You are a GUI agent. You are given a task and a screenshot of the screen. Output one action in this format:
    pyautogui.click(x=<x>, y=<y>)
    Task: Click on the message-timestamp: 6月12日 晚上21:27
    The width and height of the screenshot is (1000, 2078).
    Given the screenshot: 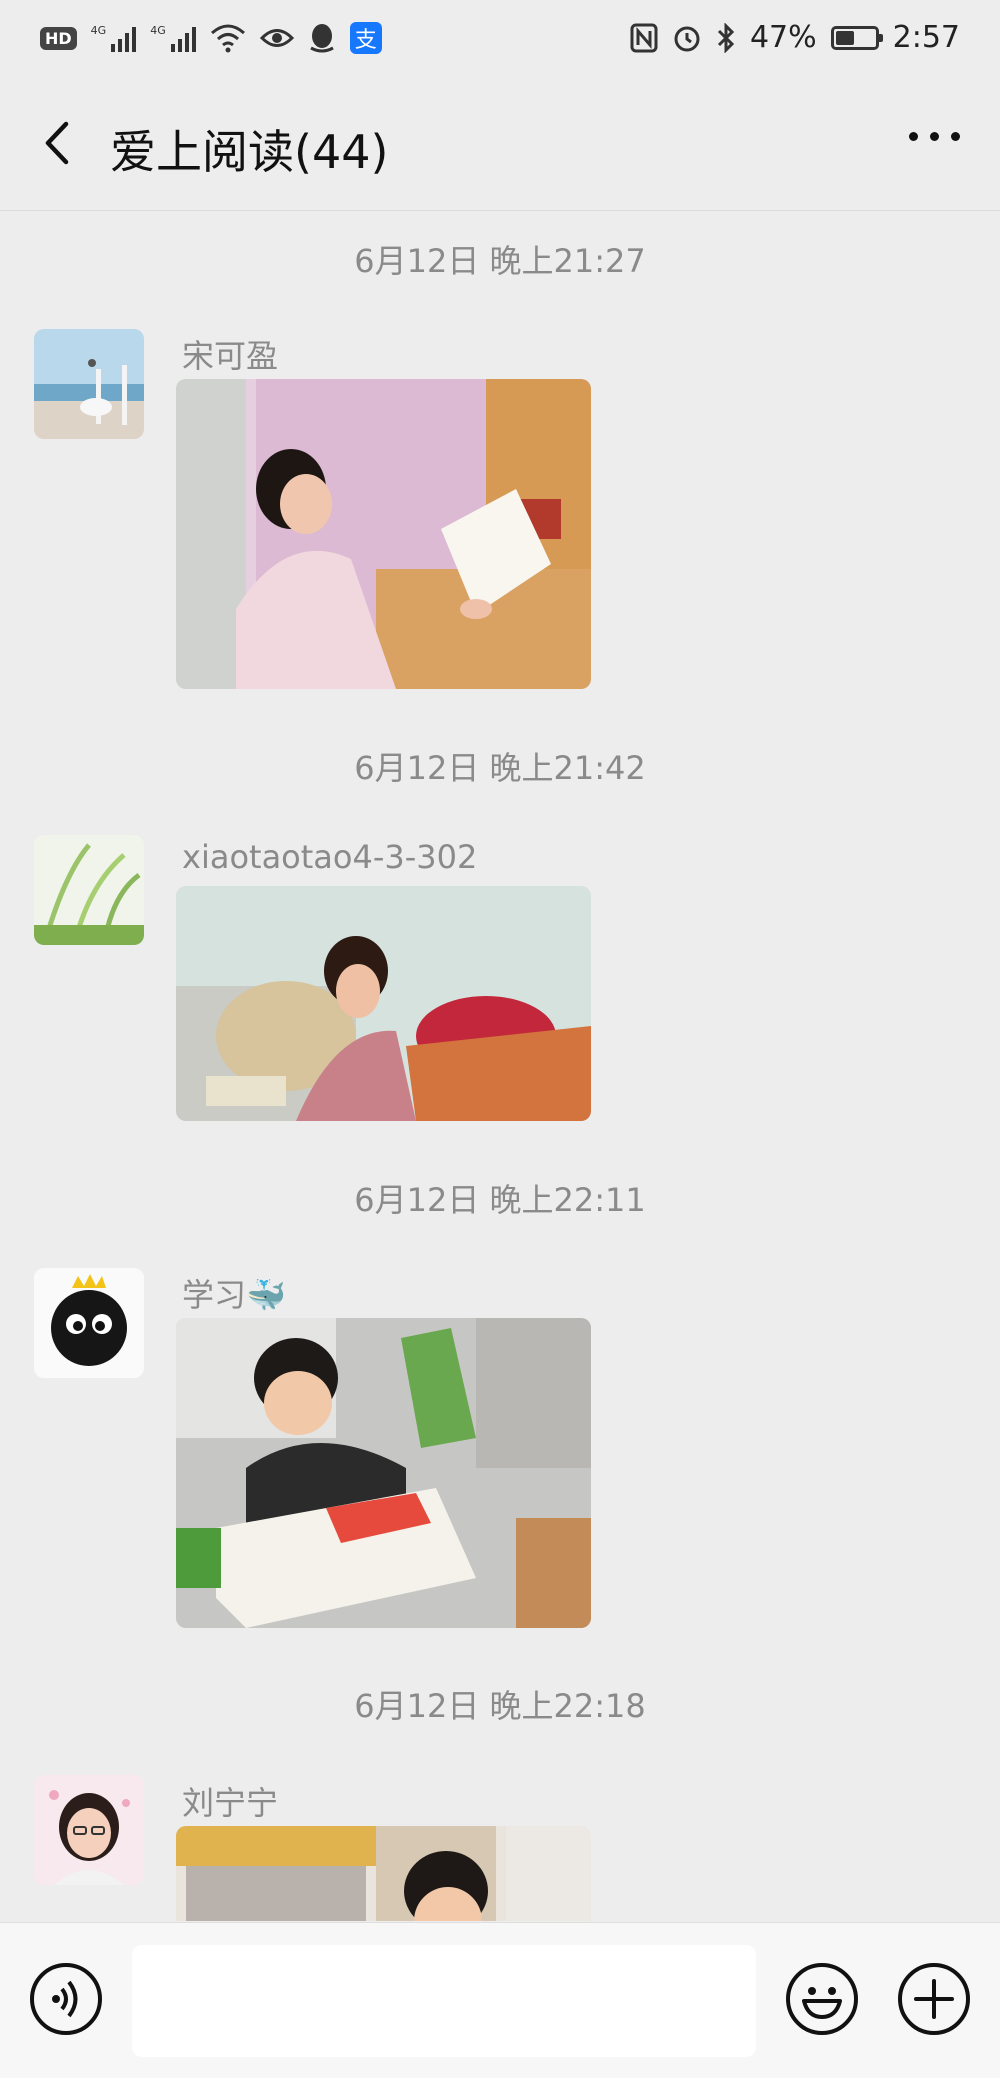 What is the action you would take?
    pyautogui.click(x=500, y=261)
    